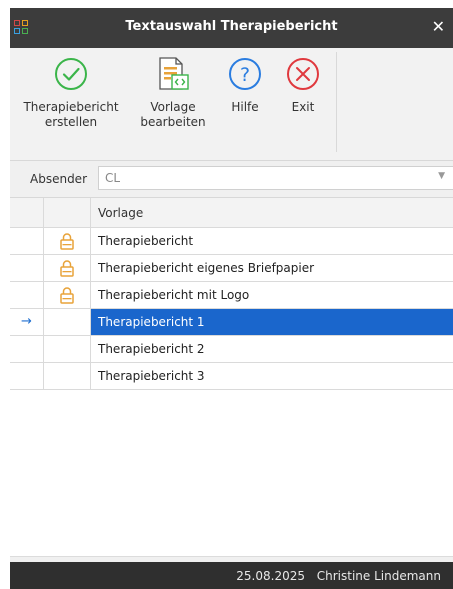 The width and height of the screenshot is (453, 589). What do you see at coordinates (173, 93) in the screenshot?
I see `edit-template-button: Vorlage bearbeiten` at bounding box center [173, 93].